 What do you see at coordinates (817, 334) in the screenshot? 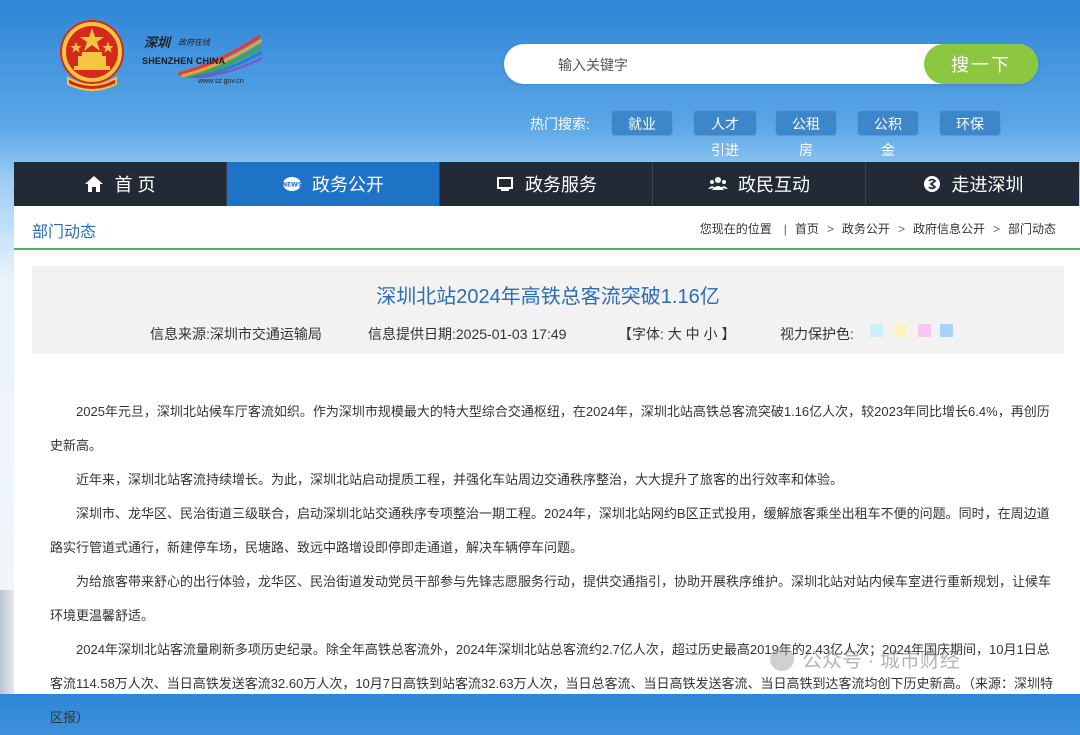
I see `eye-care-label: 视力保护色:` at bounding box center [817, 334].